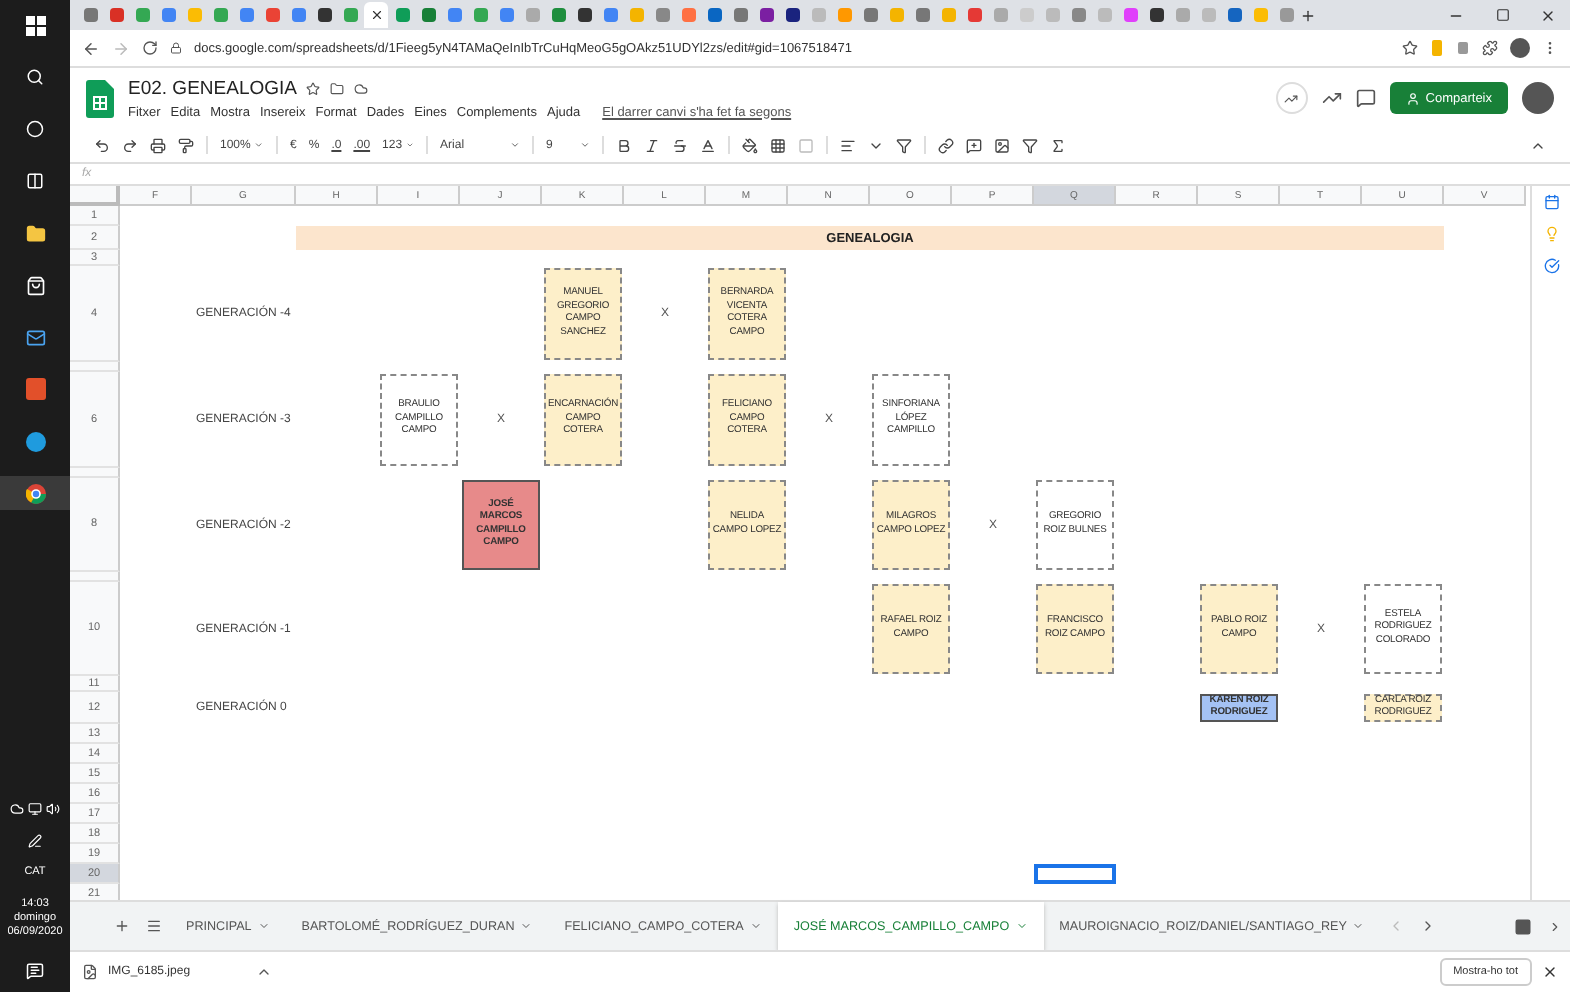 The image size is (1570, 992). Describe the element at coordinates (102, 145) in the screenshot. I see `undo-icon` at that location.